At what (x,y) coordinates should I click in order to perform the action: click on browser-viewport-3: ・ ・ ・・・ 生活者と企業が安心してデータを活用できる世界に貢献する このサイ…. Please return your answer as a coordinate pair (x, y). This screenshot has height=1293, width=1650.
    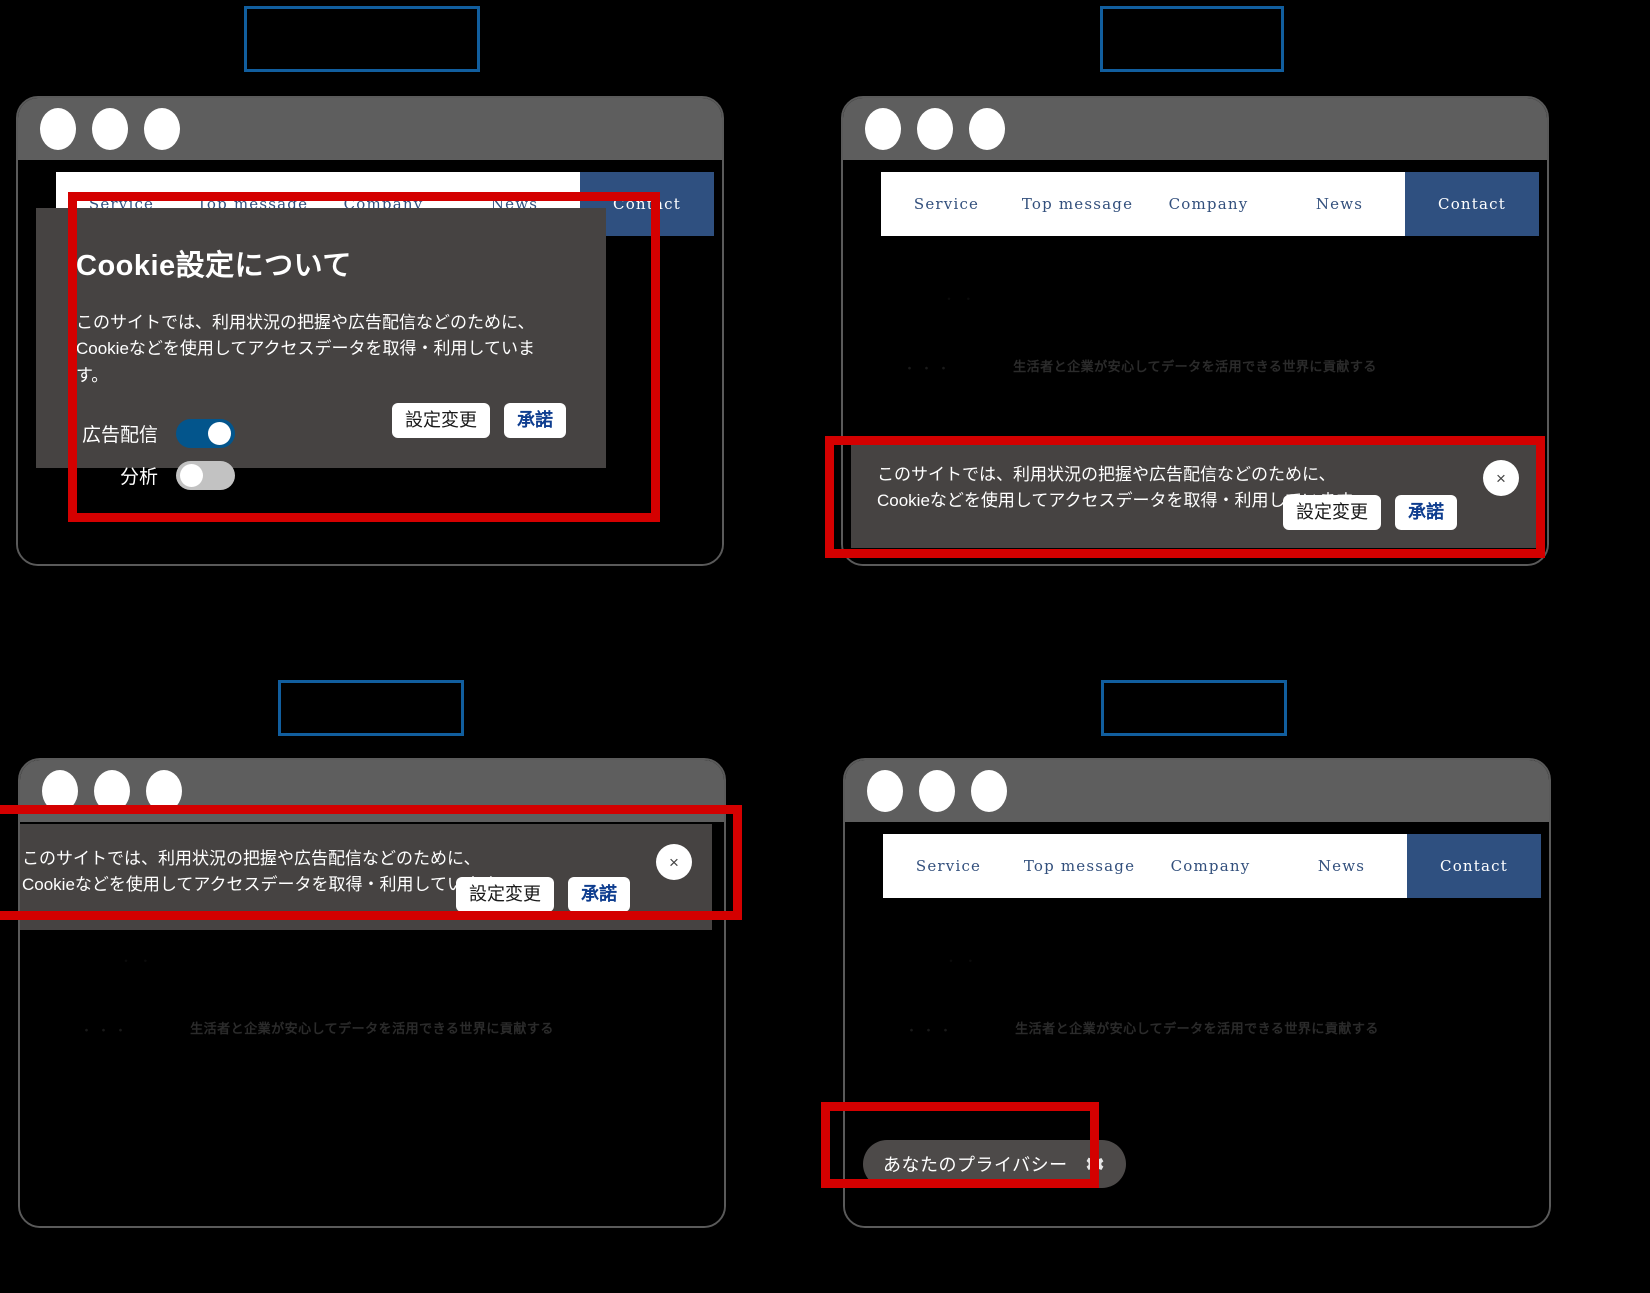
    Looking at the image, I should click on (372, 1024).